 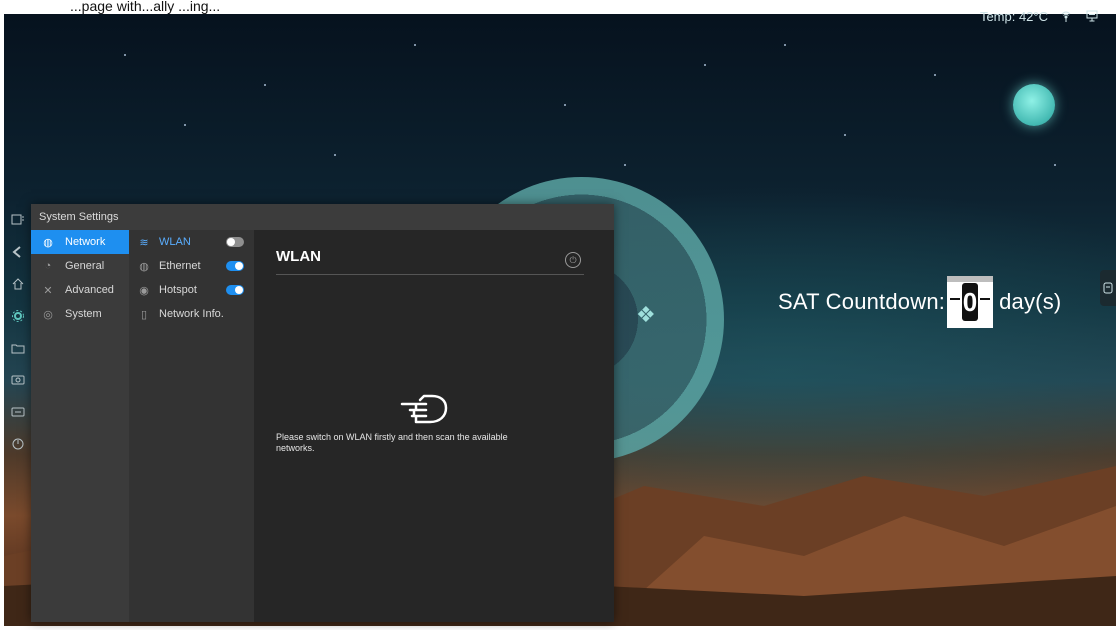 I want to click on wlan-scan-button: ⏻, so click(x=573, y=260).